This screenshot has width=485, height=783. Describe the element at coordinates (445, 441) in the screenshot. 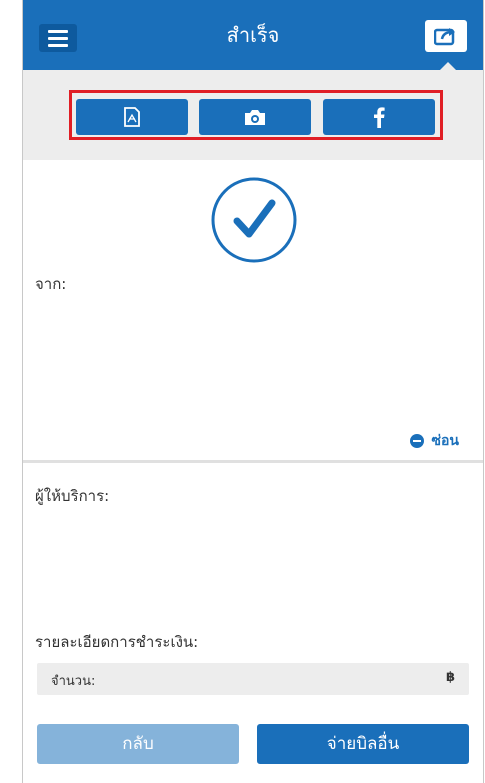

I see `hide-label: ซ่อน` at that location.